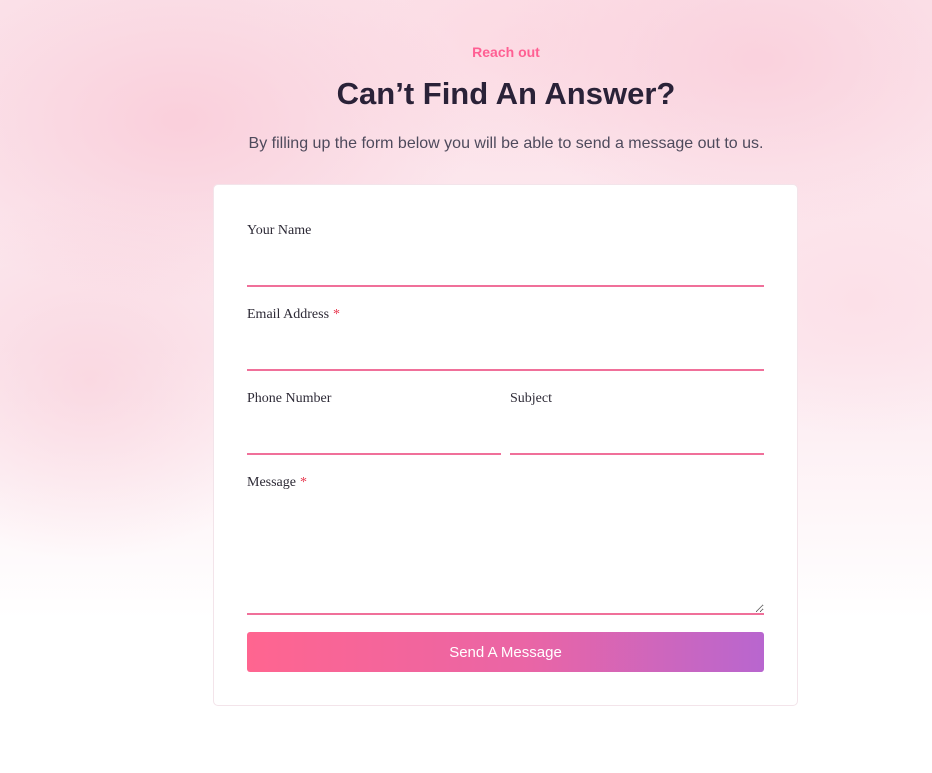  Describe the element at coordinates (506, 93) in the screenshot. I see `section-title: Can’t Find An Answer?` at that location.